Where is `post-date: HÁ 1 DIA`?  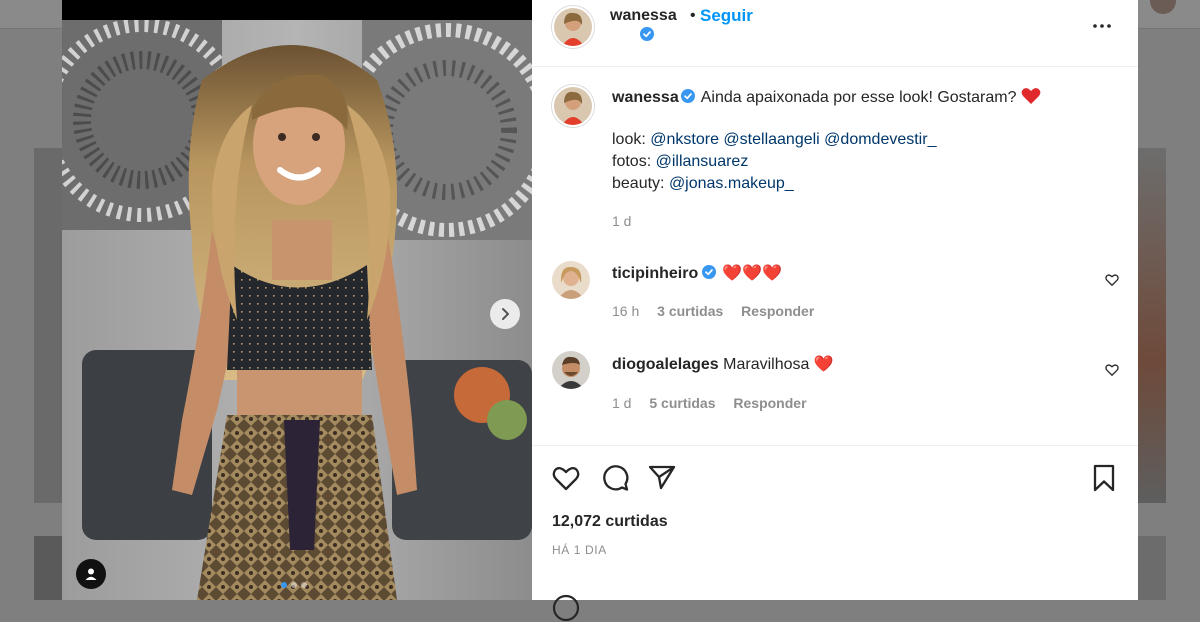
post-date: HÁ 1 DIA is located at coordinates (579, 550).